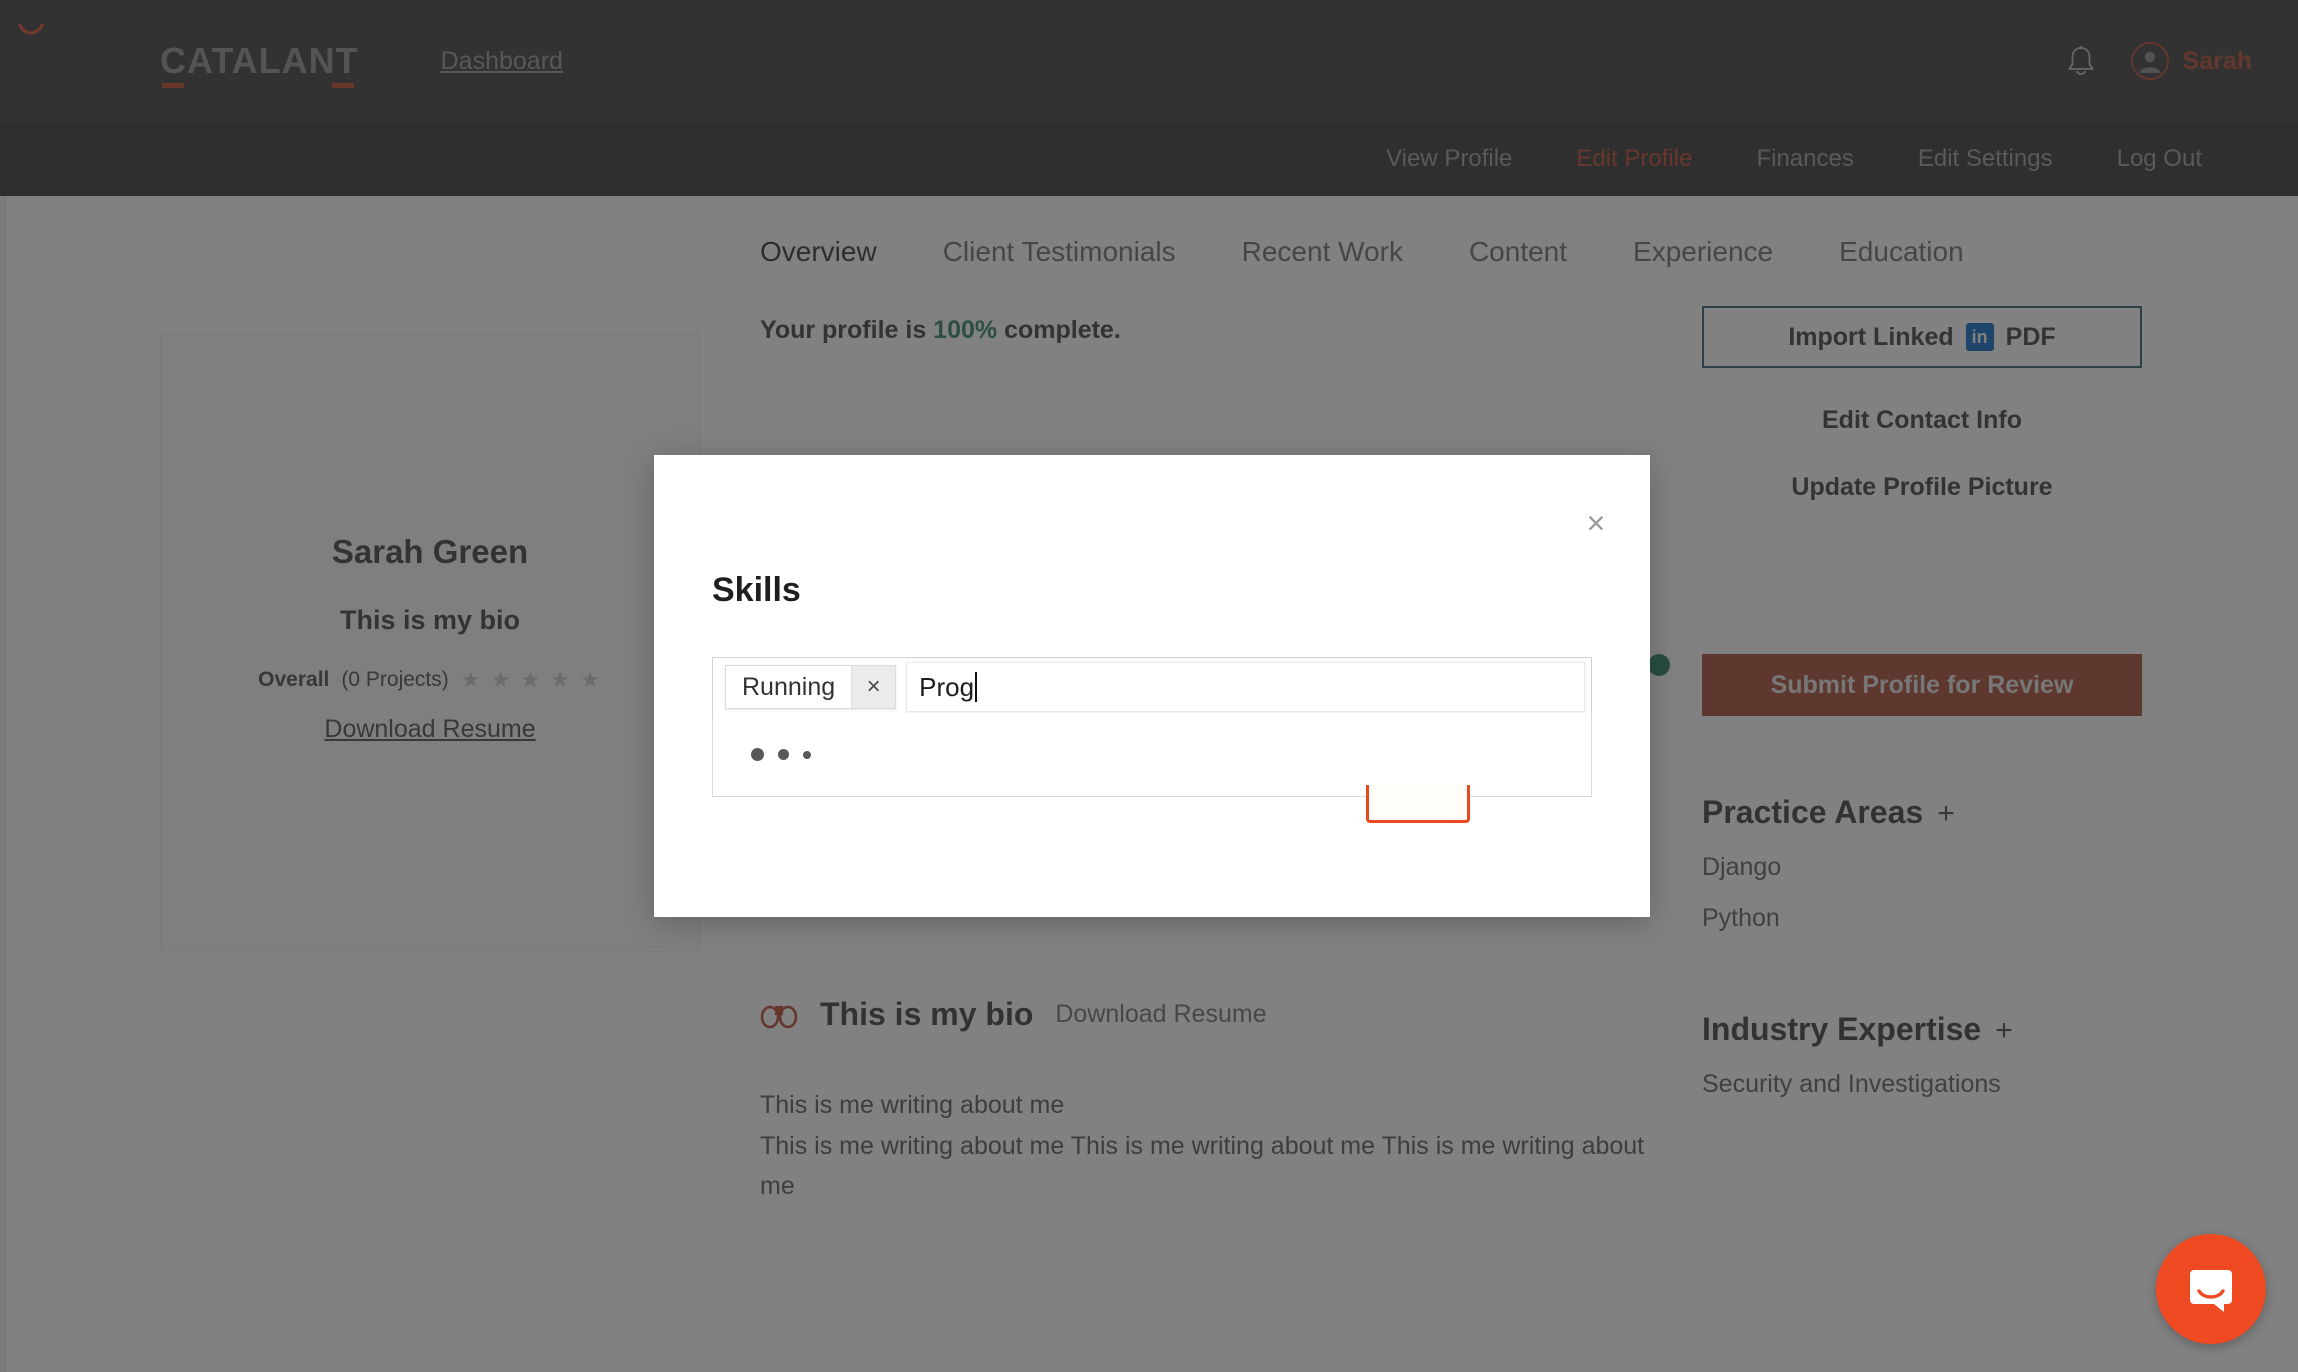 Image resolution: width=2298 pixels, height=1372 pixels. What do you see at coordinates (2211, 1289) in the screenshot?
I see `intercom-chat-icon` at bounding box center [2211, 1289].